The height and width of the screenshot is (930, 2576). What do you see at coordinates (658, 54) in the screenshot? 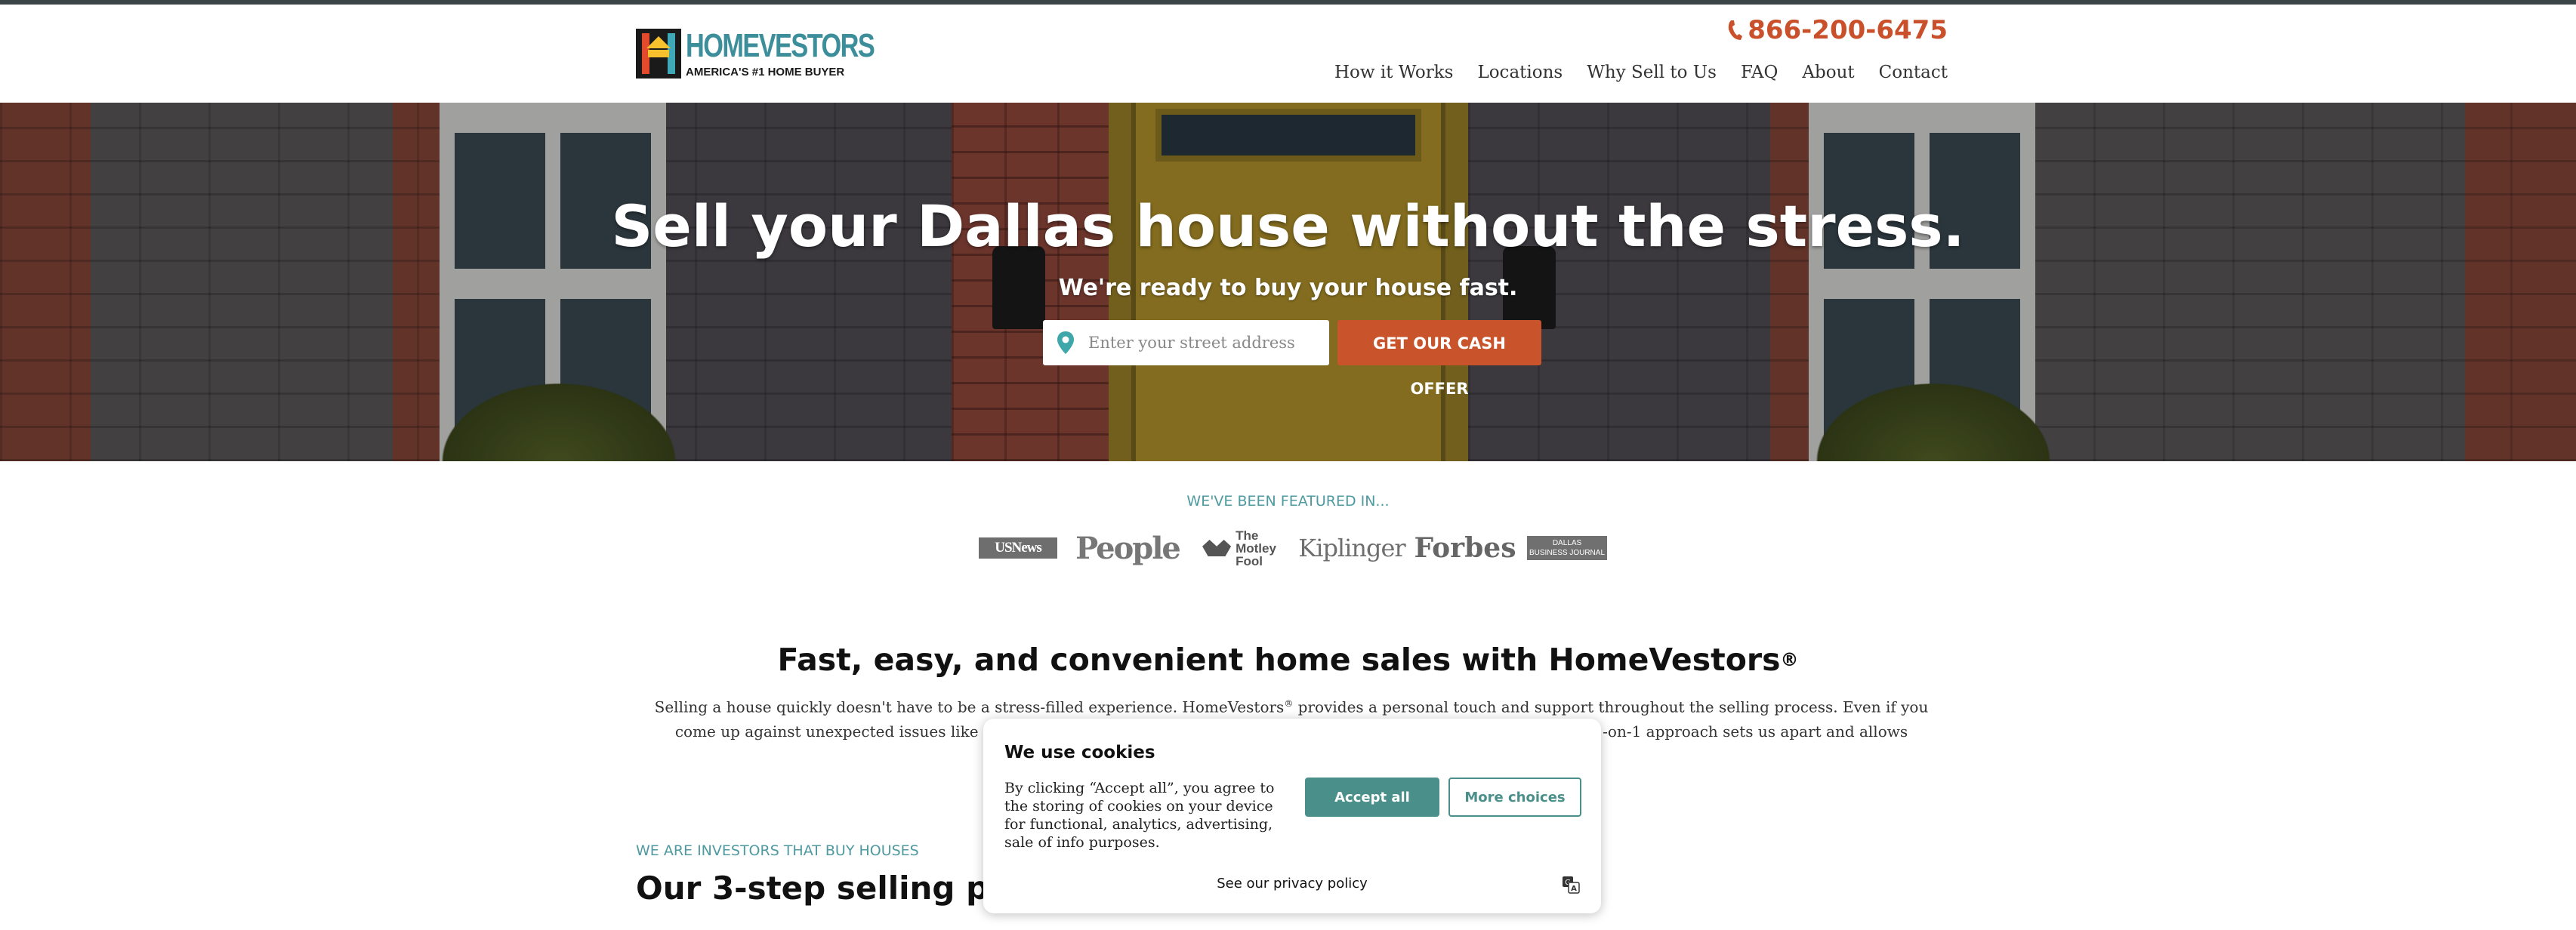
I see `logo-mark-icon` at bounding box center [658, 54].